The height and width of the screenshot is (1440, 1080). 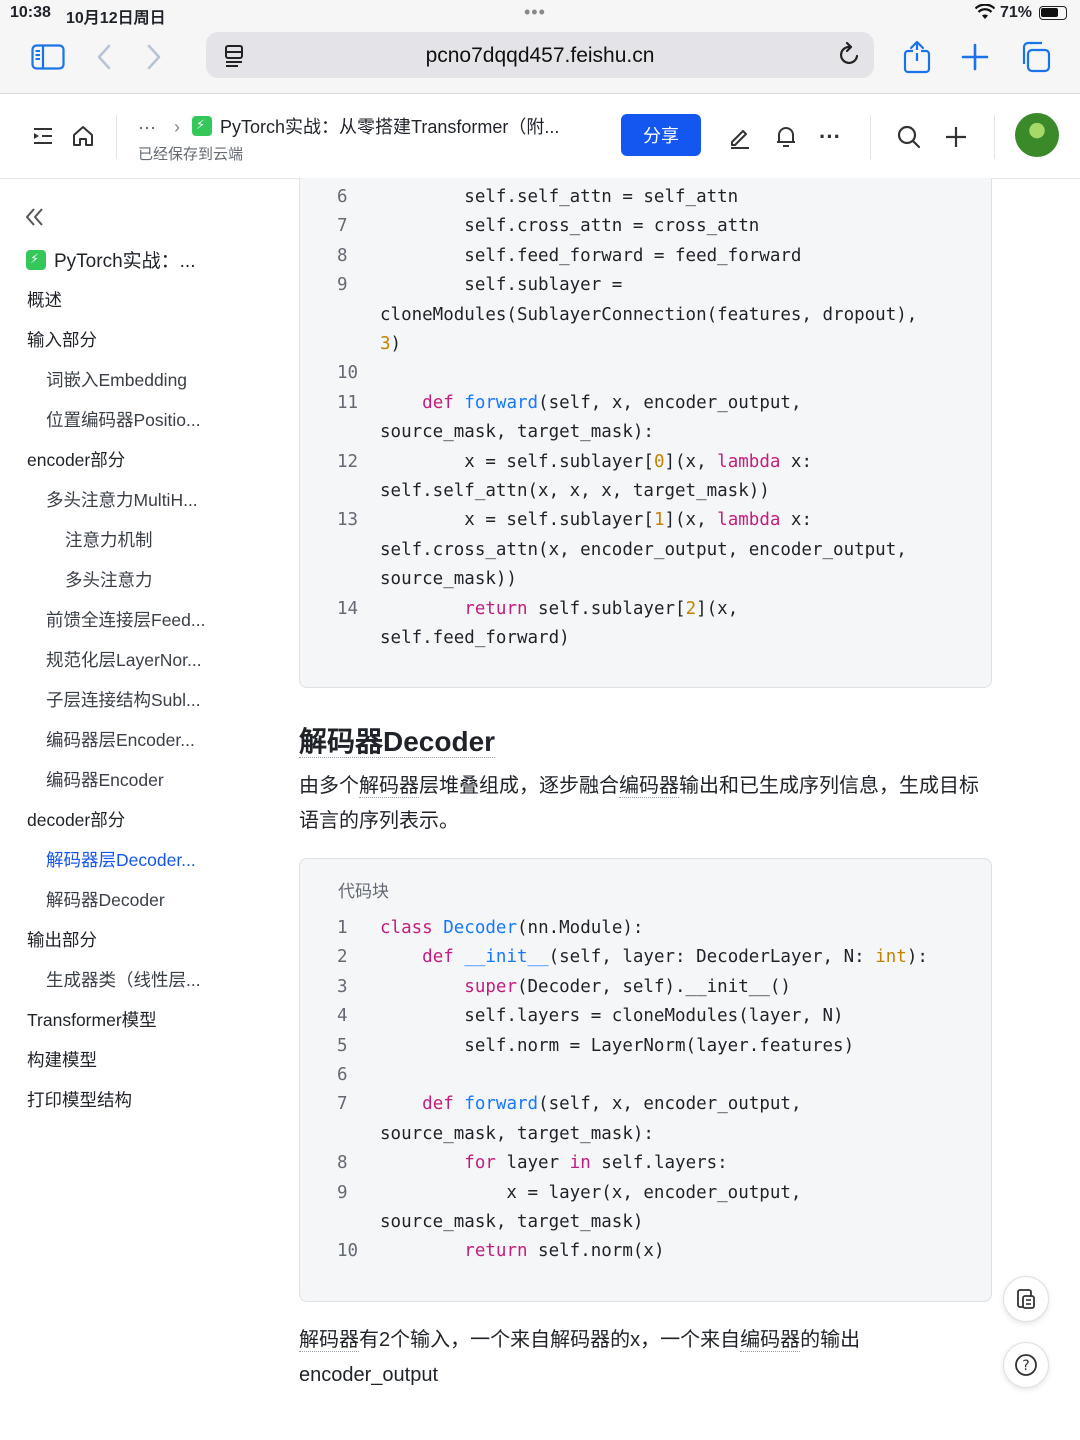 What do you see at coordinates (35, 219) in the screenshot?
I see `collapse-icon` at bounding box center [35, 219].